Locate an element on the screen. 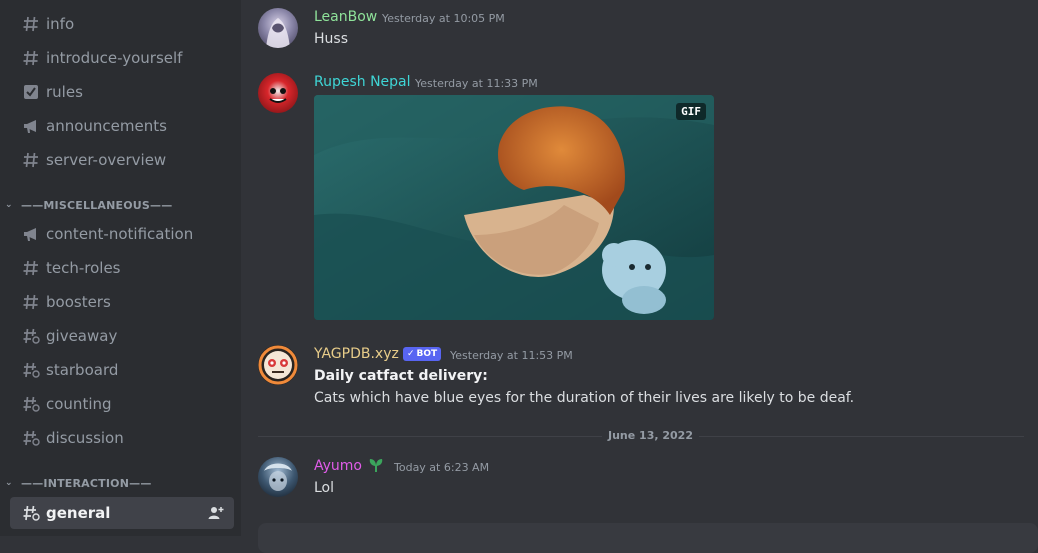 The height and width of the screenshot is (553, 1038). channel-label: announcements is located at coordinates (106, 126).